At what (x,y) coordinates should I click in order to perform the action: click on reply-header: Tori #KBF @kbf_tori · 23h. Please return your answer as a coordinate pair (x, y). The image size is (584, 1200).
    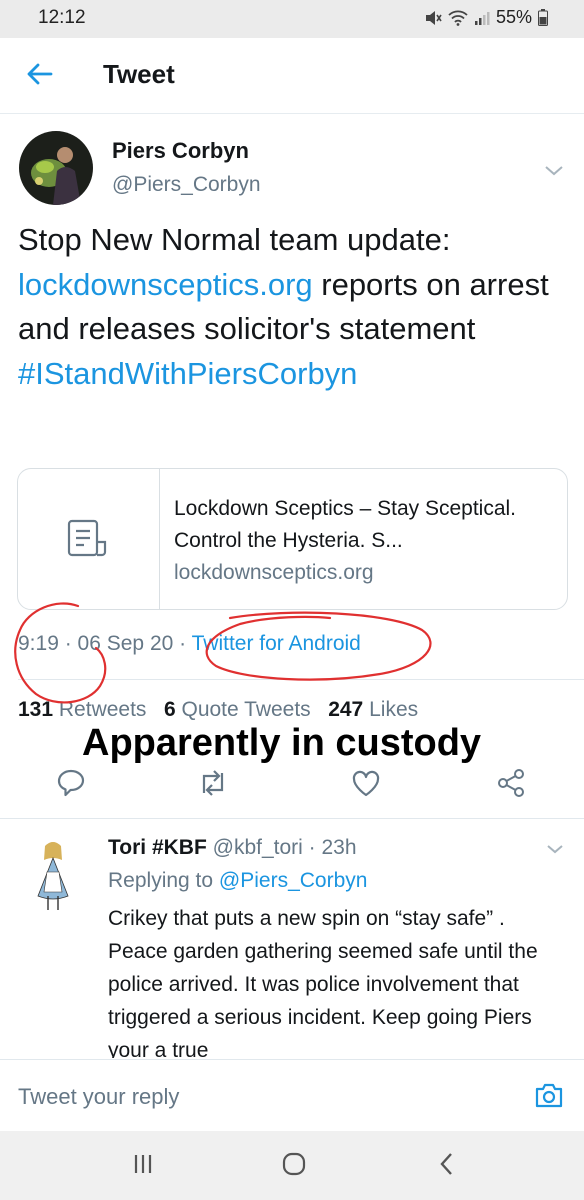
    Looking at the image, I should click on (232, 848).